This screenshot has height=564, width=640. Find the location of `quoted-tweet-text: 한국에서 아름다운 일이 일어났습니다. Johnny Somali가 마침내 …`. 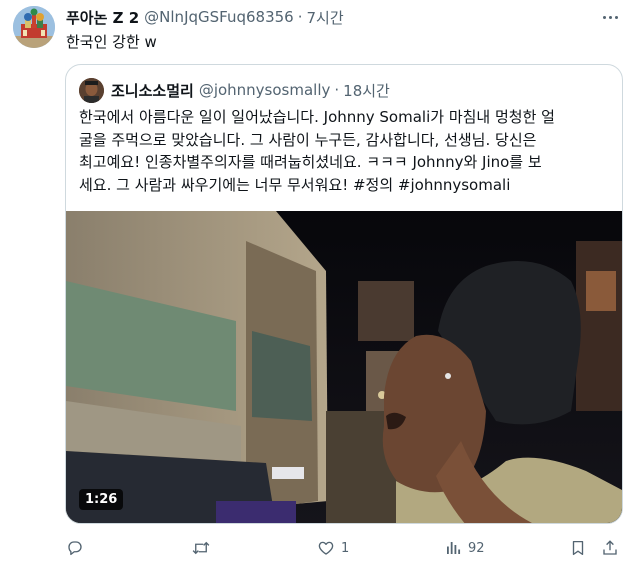

quoted-tweet-text: 한국에서 아름다운 일이 일어났습니다. Johnny Somali가 마침내 … is located at coordinates (345, 151).